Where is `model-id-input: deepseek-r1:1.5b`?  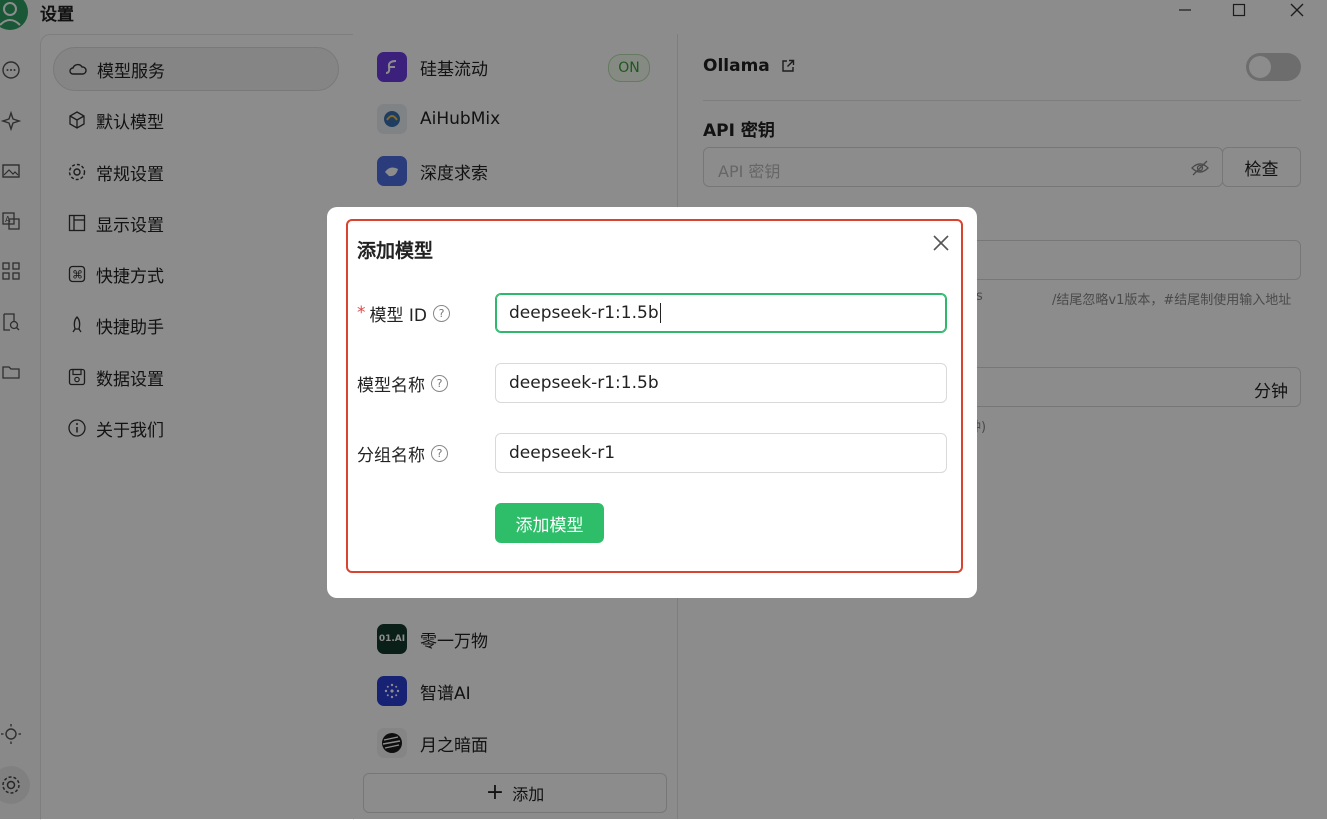
model-id-input: deepseek-r1:1.5b is located at coordinates (721, 313).